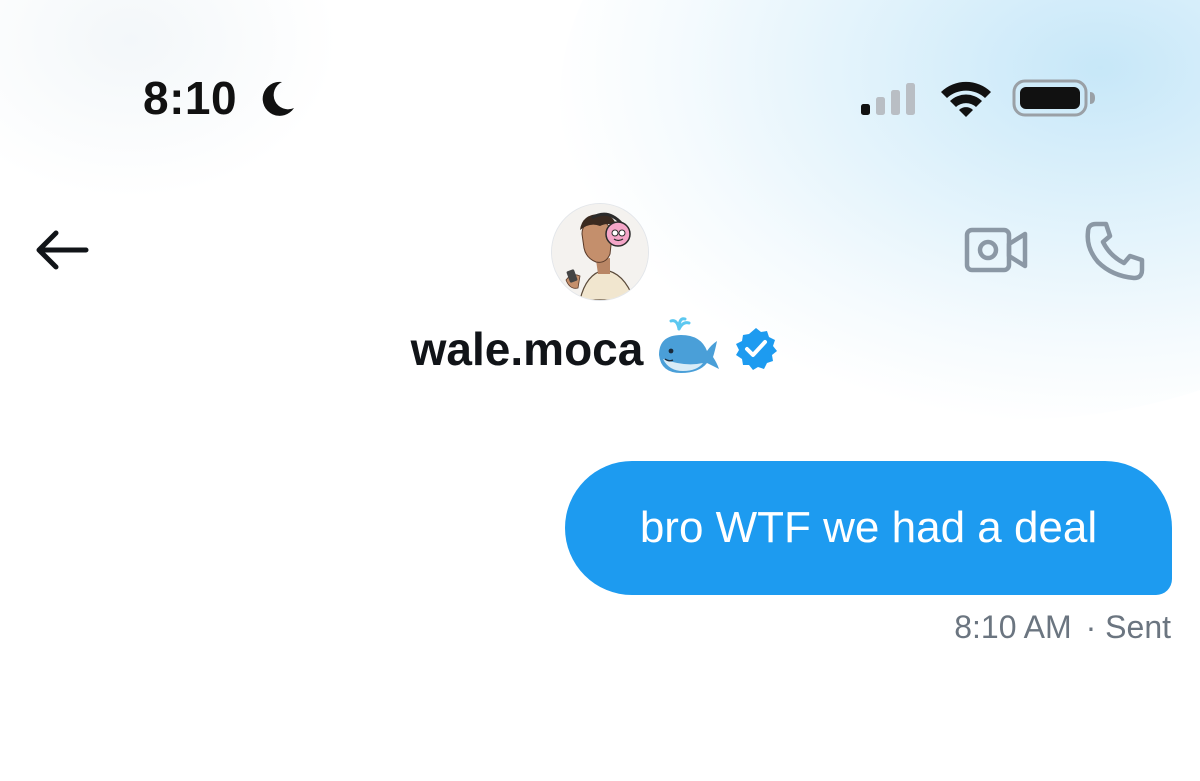 This screenshot has height=781, width=1200. I want to click on contact-name-row: wale.moca, so click(600, 349).